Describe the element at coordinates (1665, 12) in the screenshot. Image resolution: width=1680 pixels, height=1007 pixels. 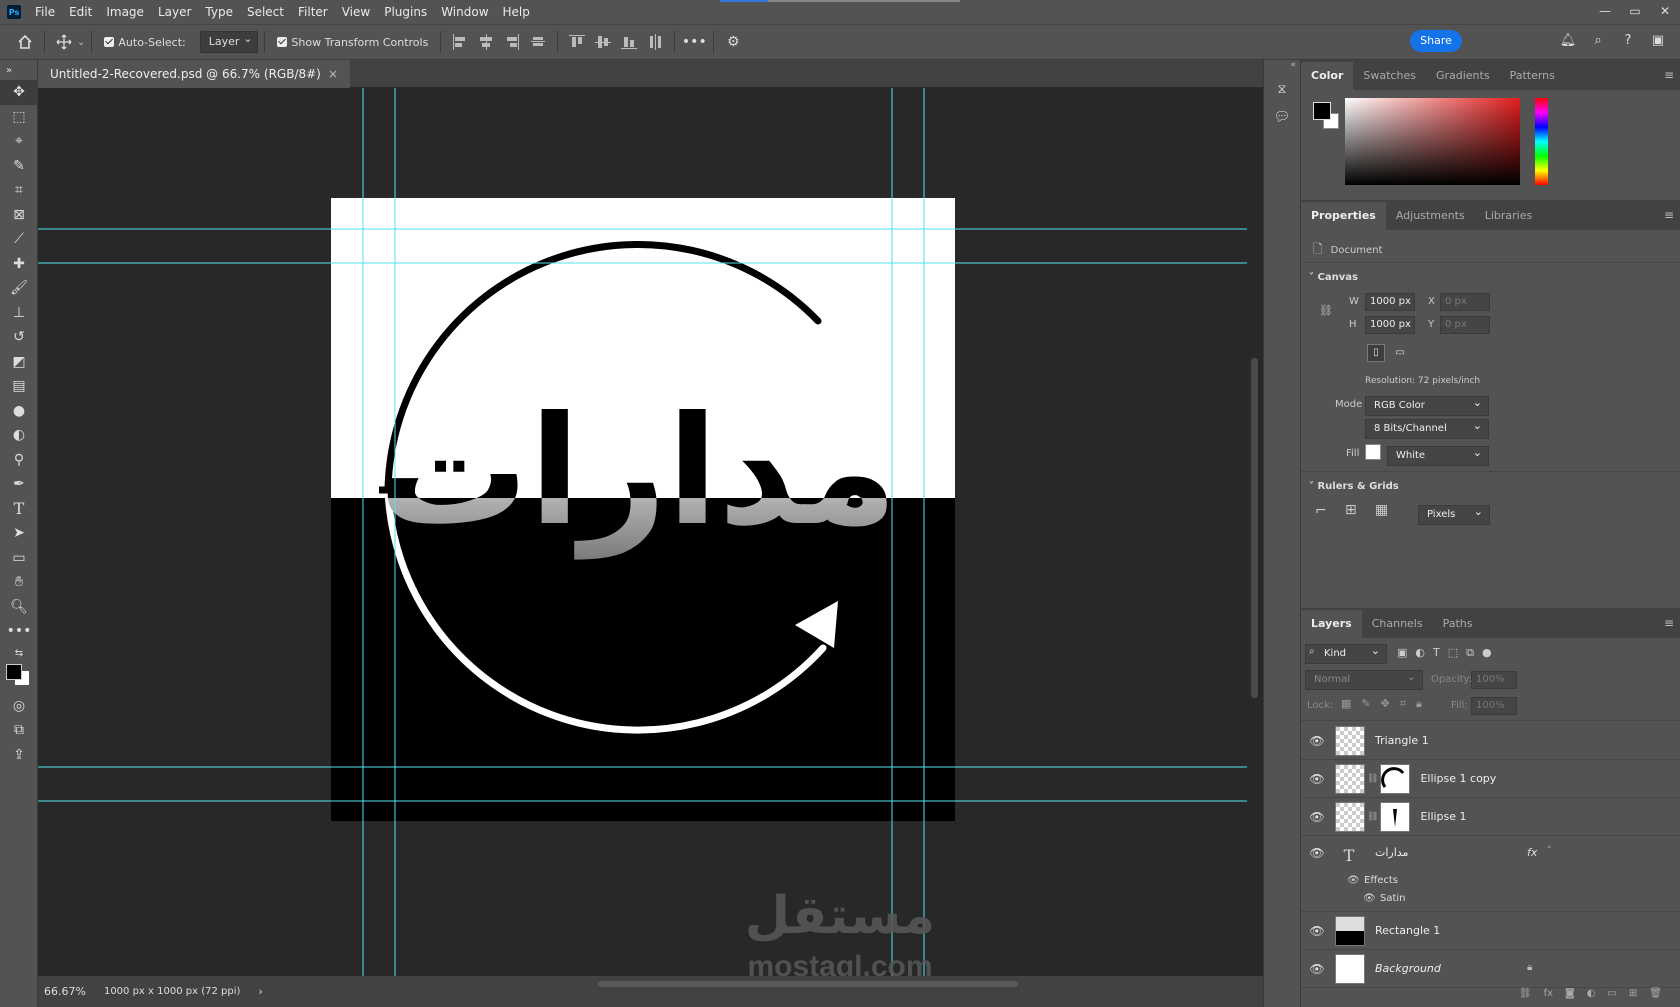
I see `close-window-button: ✕` at that location.